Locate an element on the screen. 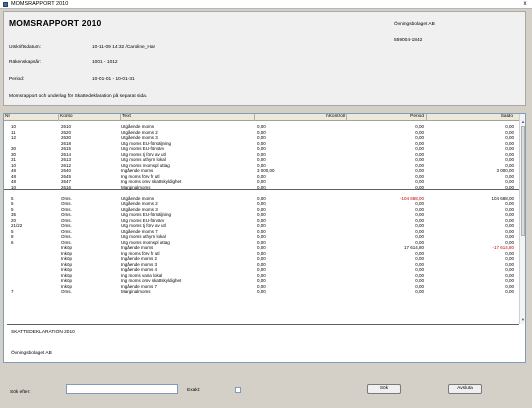  company-name: Övningsbolaget AB is located at coordinates (414, 24).